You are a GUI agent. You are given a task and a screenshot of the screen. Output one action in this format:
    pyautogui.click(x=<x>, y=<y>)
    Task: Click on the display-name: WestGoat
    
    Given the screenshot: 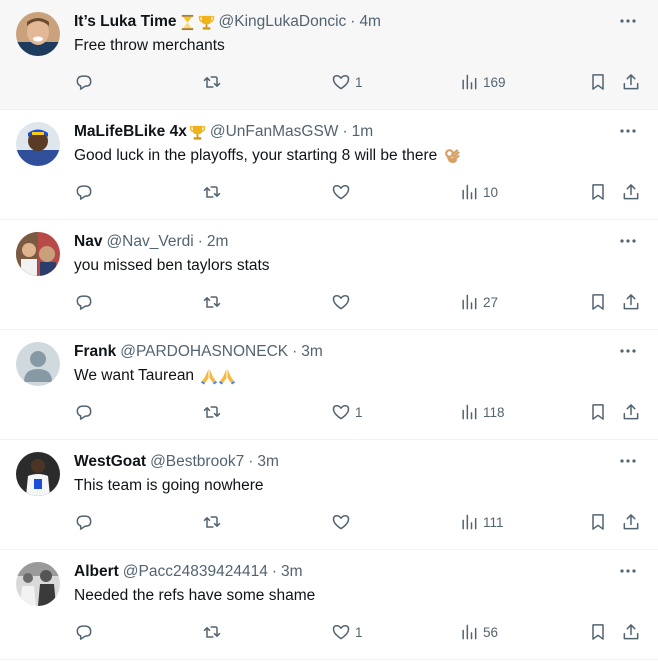 What is the action you would take?
    pyautogui.click(x=110, y=462)
    